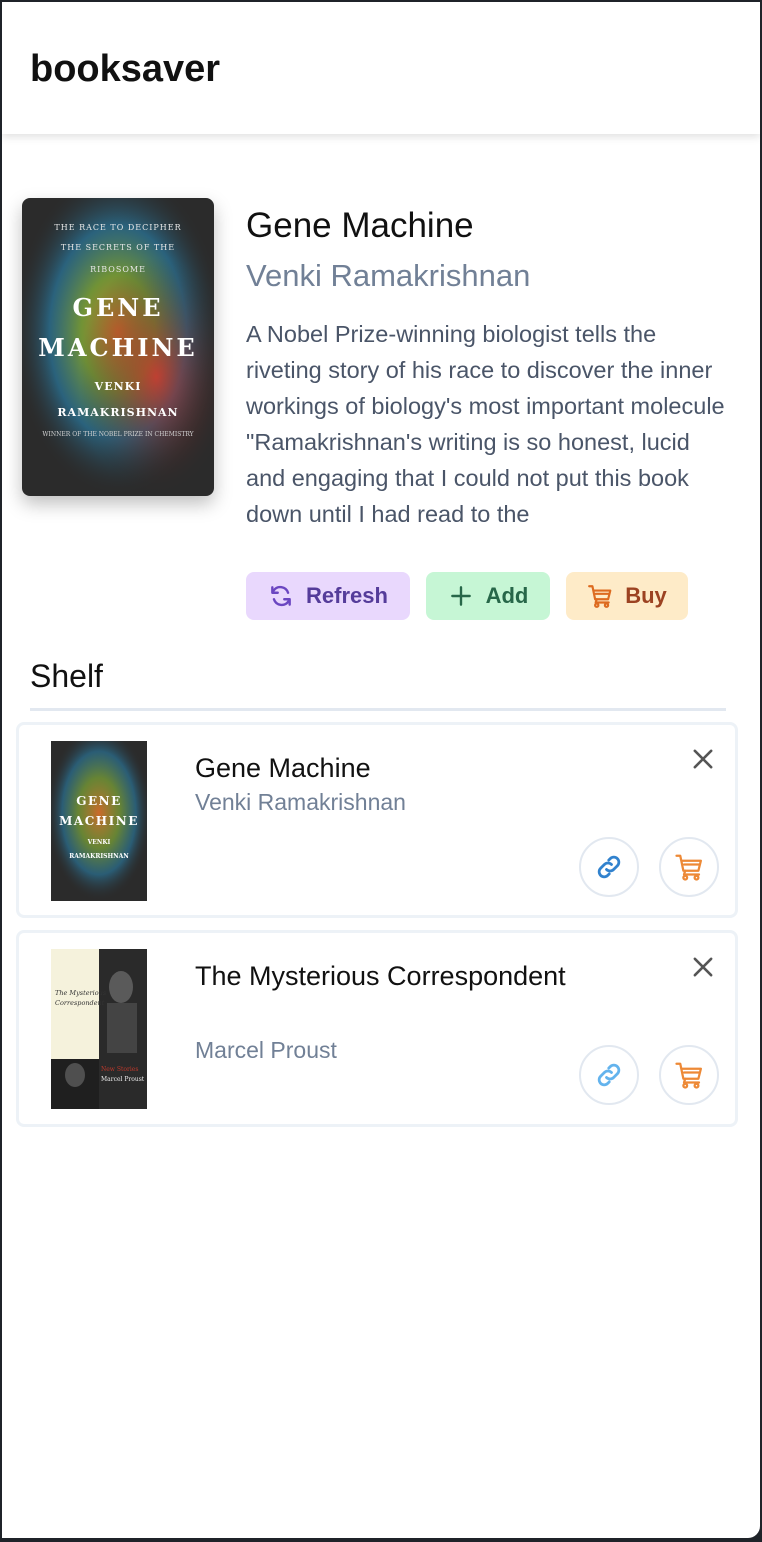 Image resolution: width=762 pixels, height=1542 pixels. I want to click on buy-button: Buy, so click(627, 596).